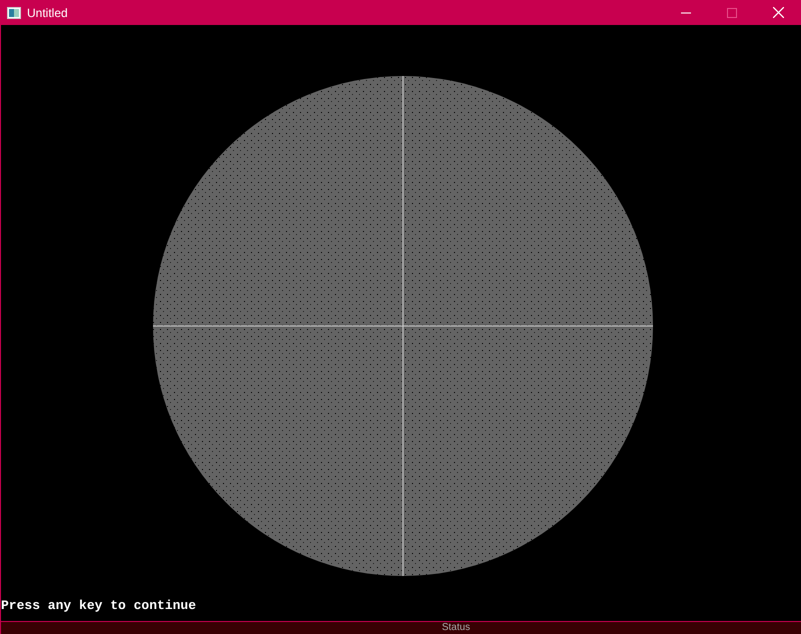 This screenshot has height=634, width=801. I want to click on console-message: Press any key to continue, so click(98, 605).